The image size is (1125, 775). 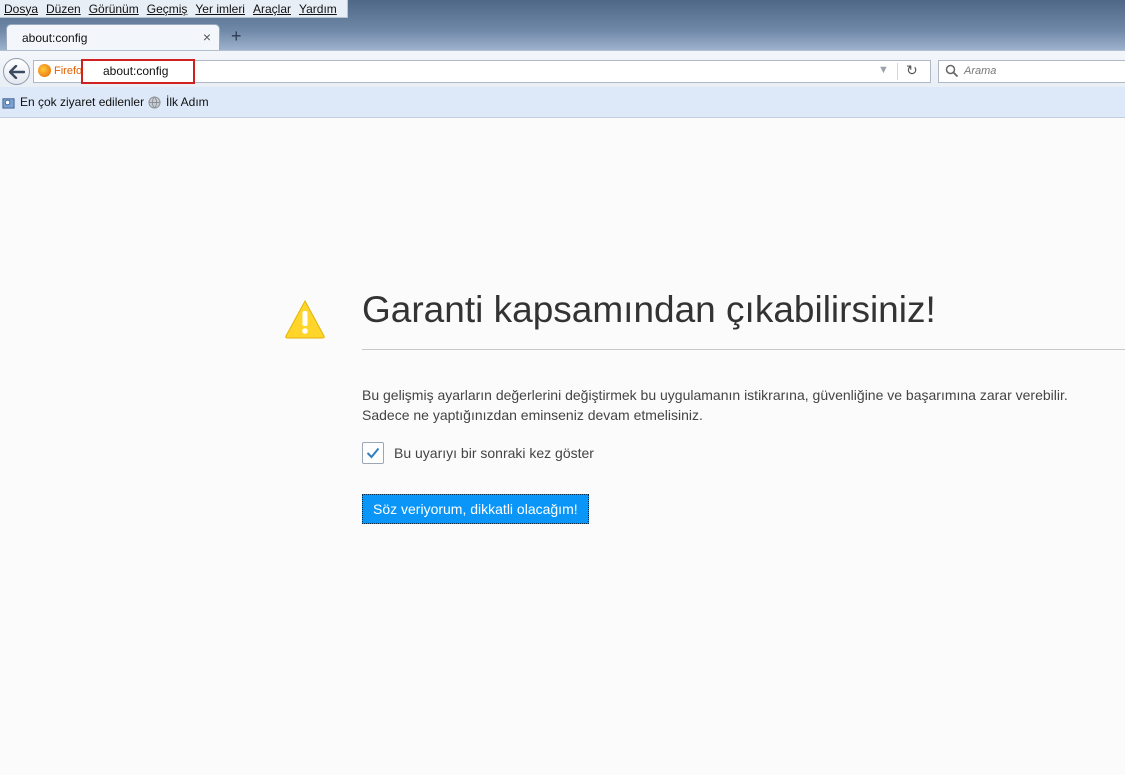 I want to click on reload-icon: ↻, so click(x=912, y=70).